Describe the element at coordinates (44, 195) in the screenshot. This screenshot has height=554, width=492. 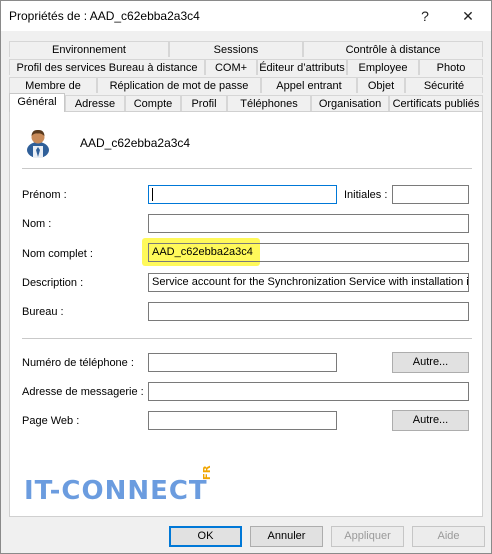
I see `prenom-label: Prénom :` at that location.